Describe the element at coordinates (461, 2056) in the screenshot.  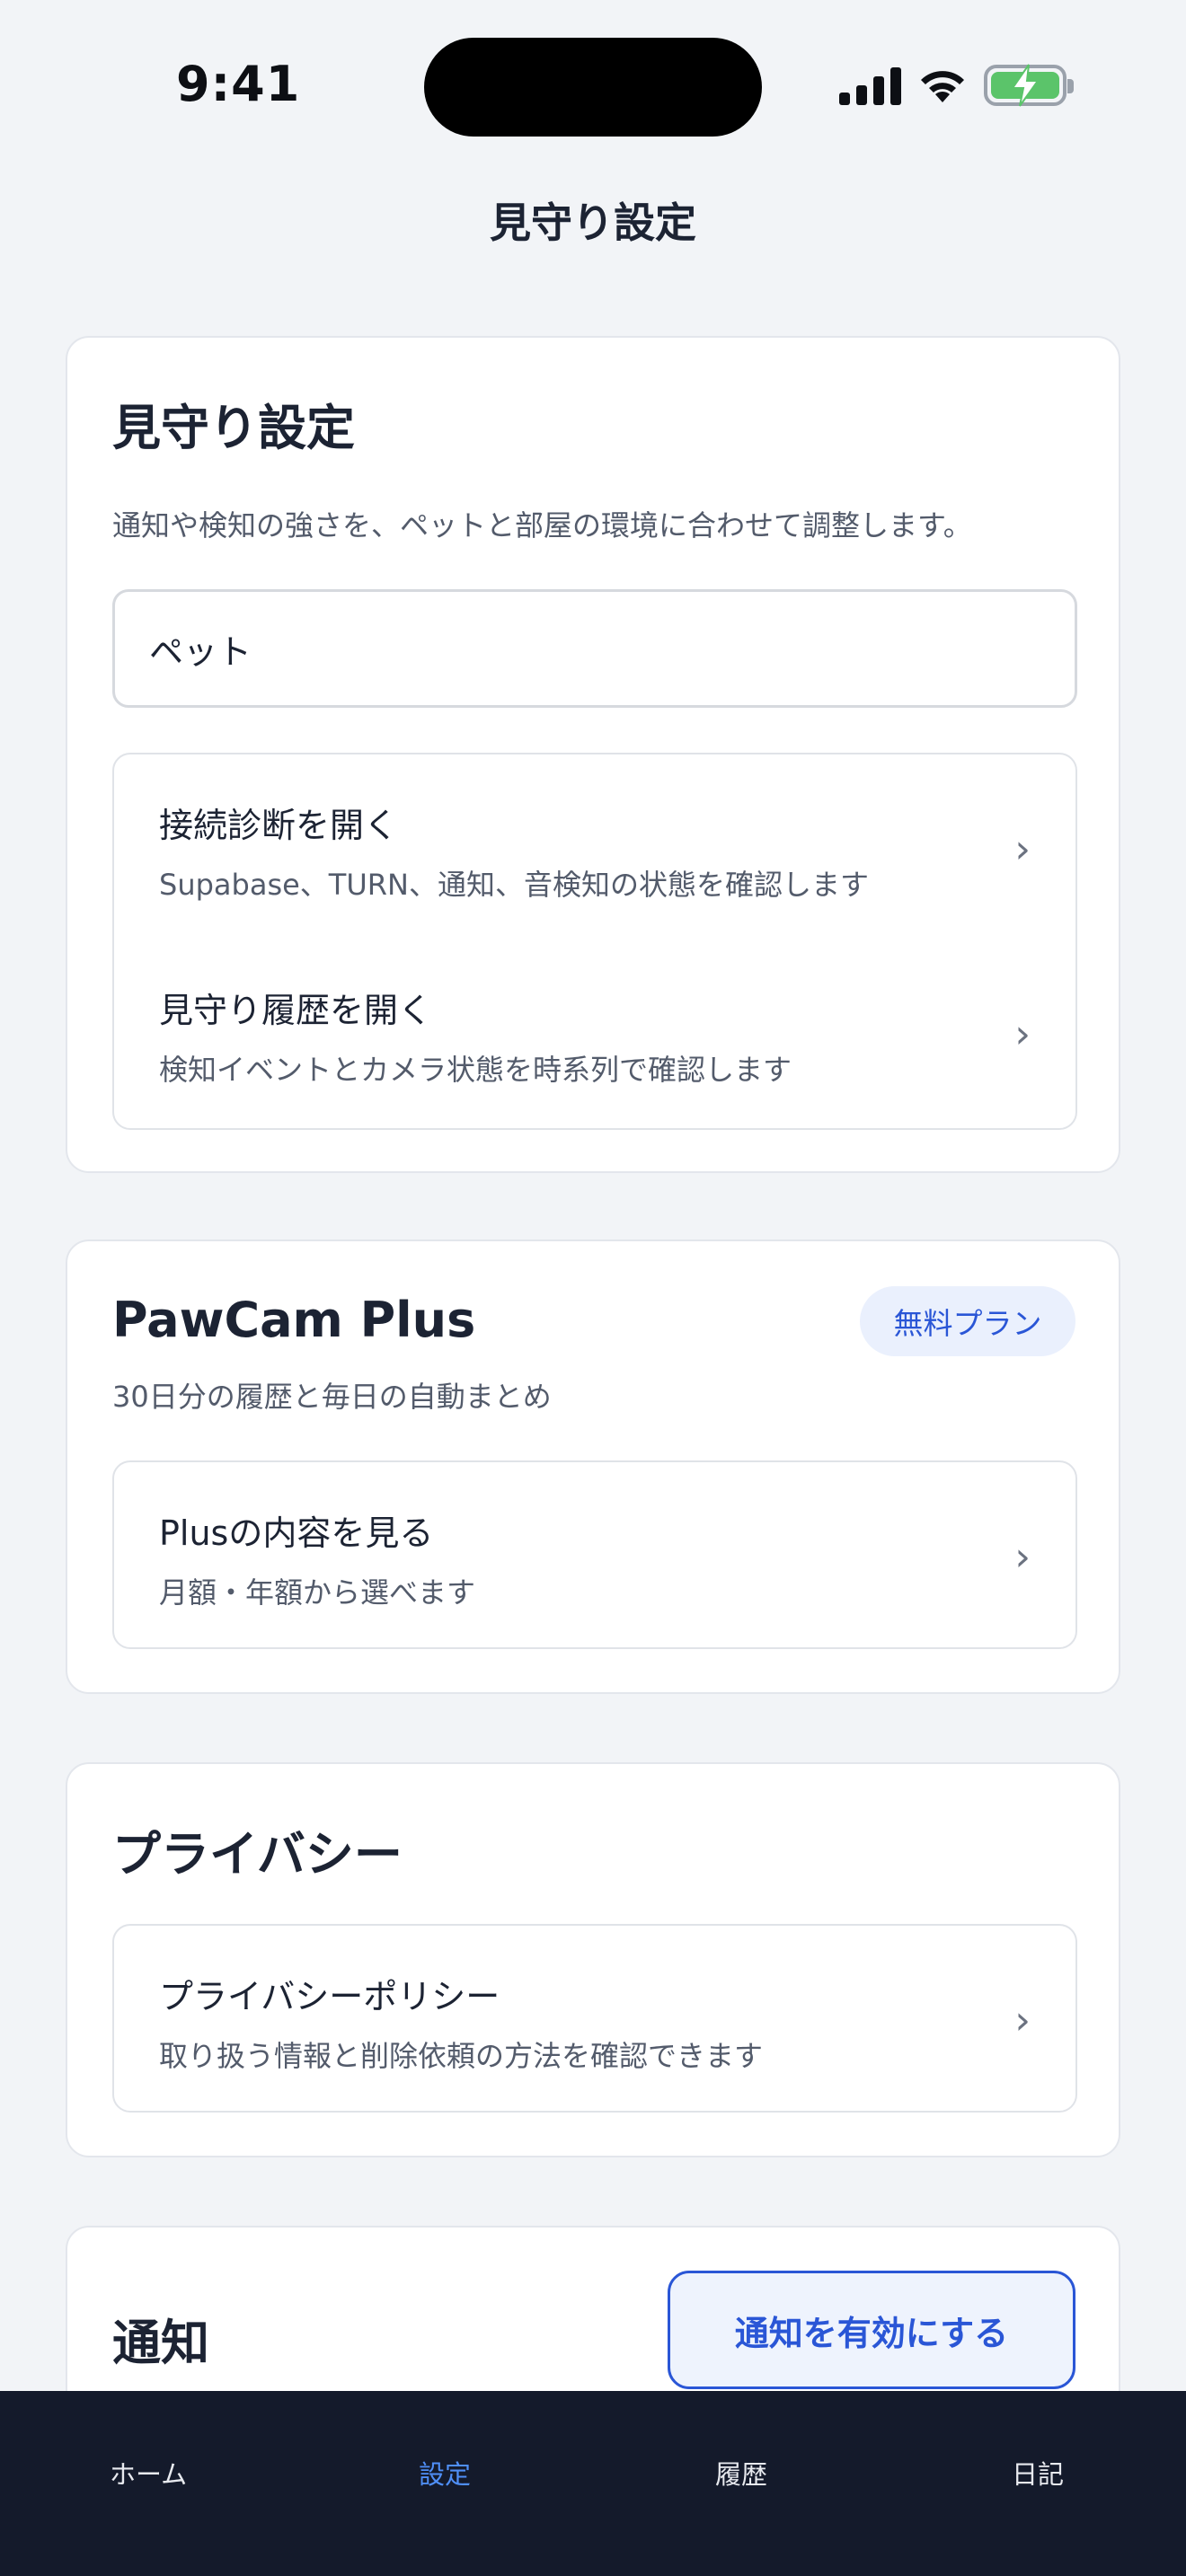
I see `privacy-policy-subtitle: 取り扱う情報と削除依頼の方法を確認できます` at that location.